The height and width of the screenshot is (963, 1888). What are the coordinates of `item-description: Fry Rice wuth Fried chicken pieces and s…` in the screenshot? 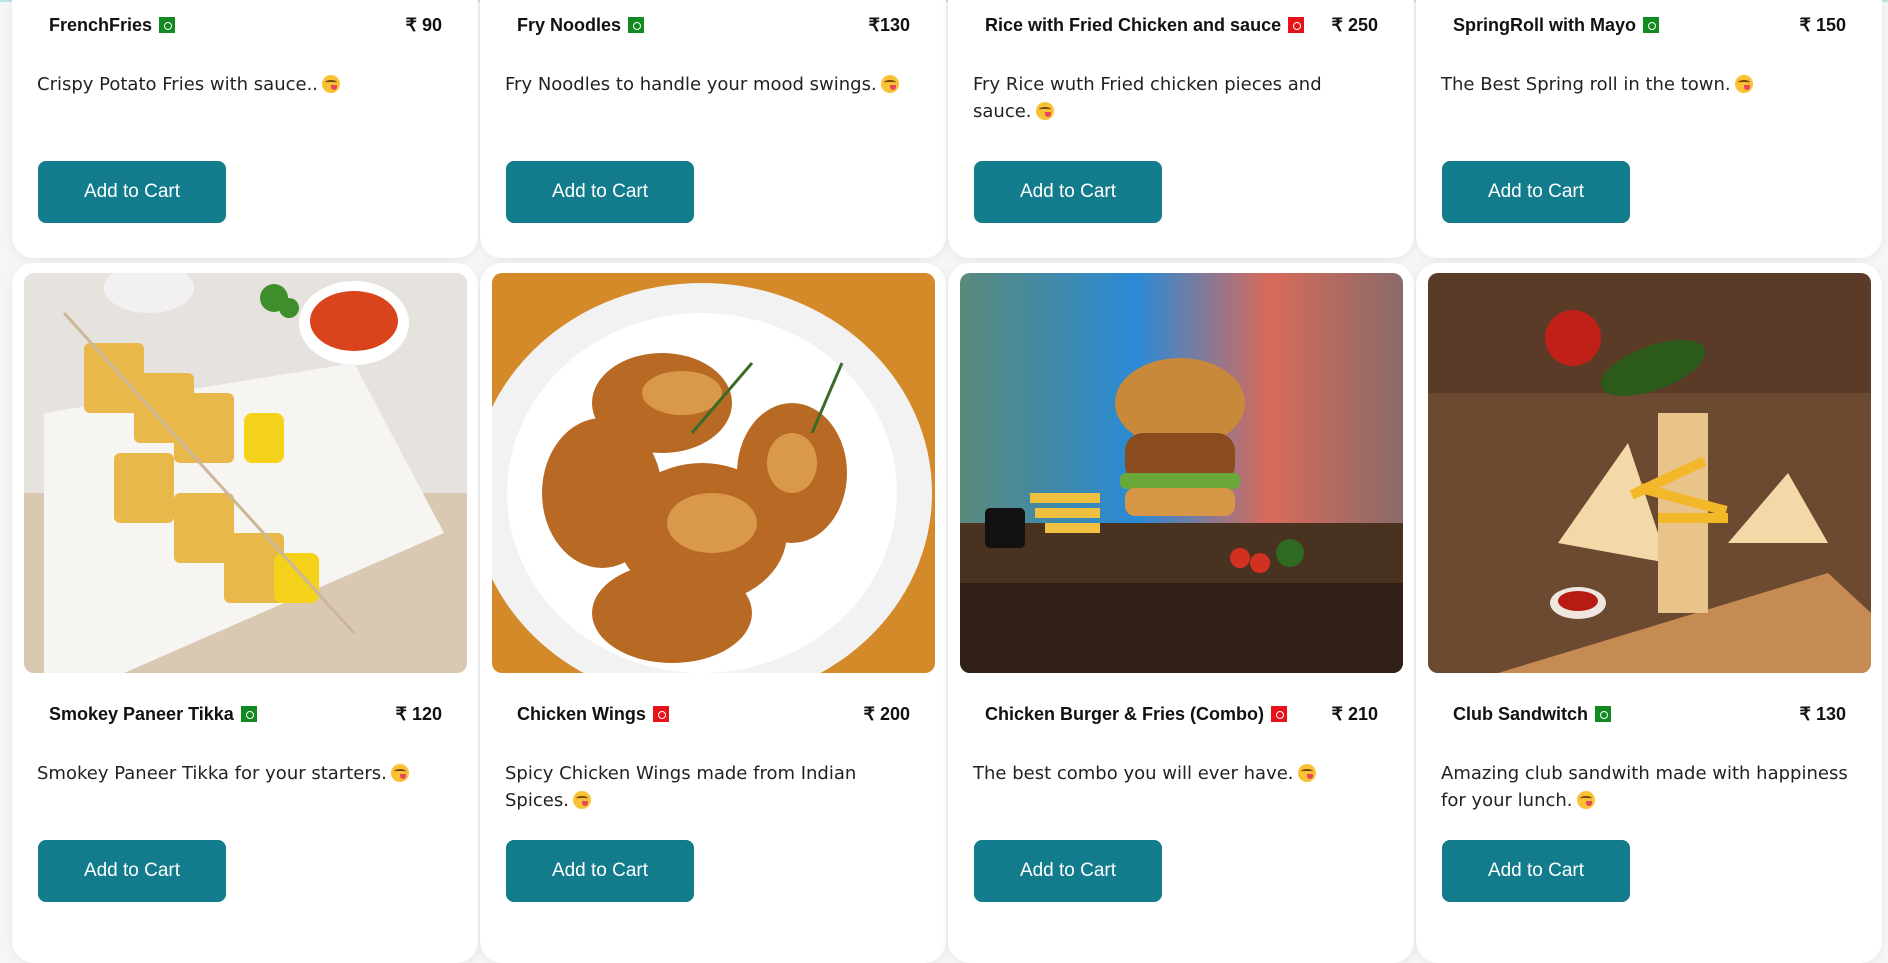 It's located at (1178, 98).